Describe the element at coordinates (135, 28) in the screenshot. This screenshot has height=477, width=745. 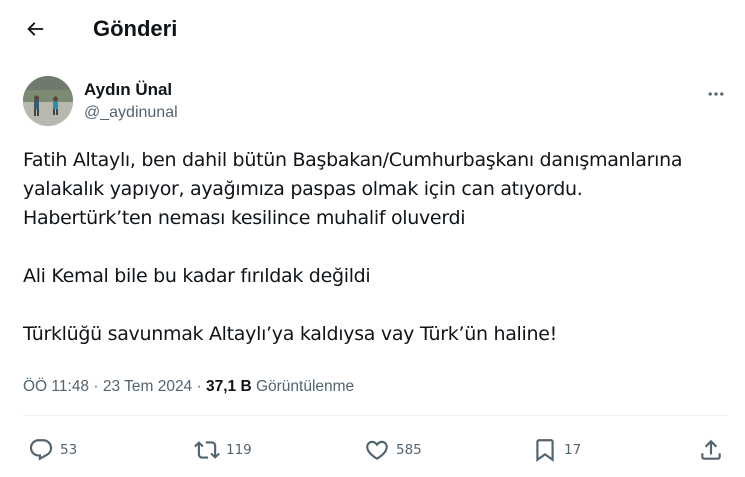
I see `page-title: Gönderi` at that location.